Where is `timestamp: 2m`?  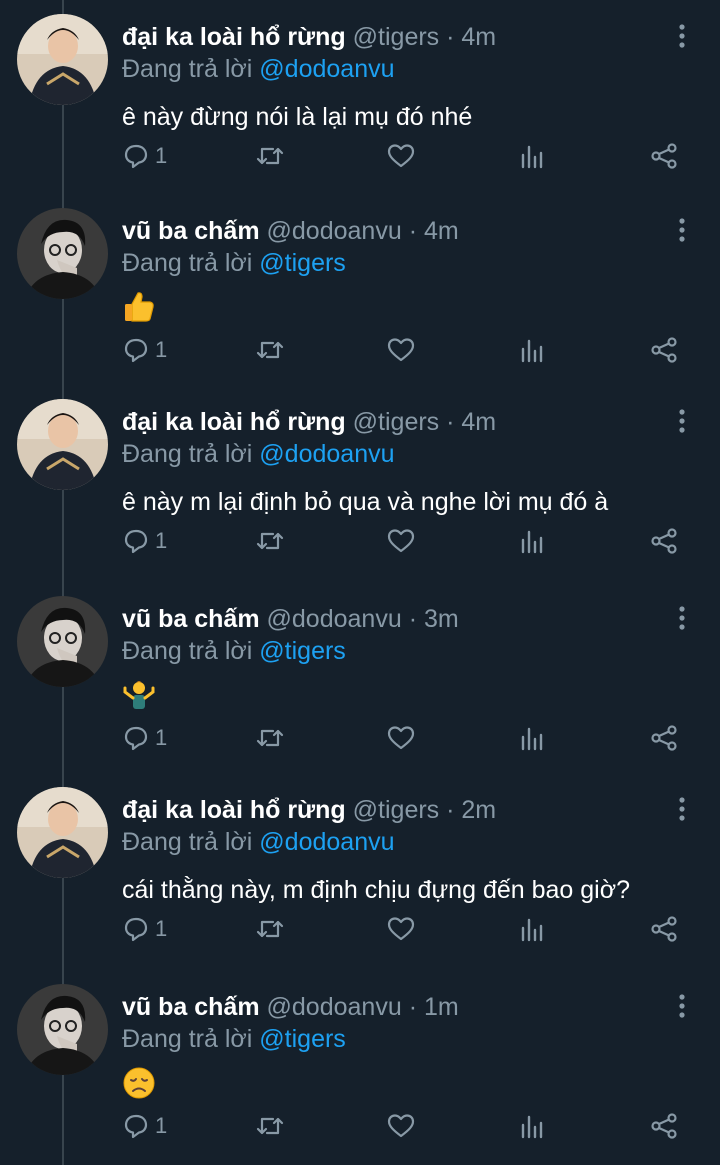 timestamp: 2m is located at coordinates (478, 810).